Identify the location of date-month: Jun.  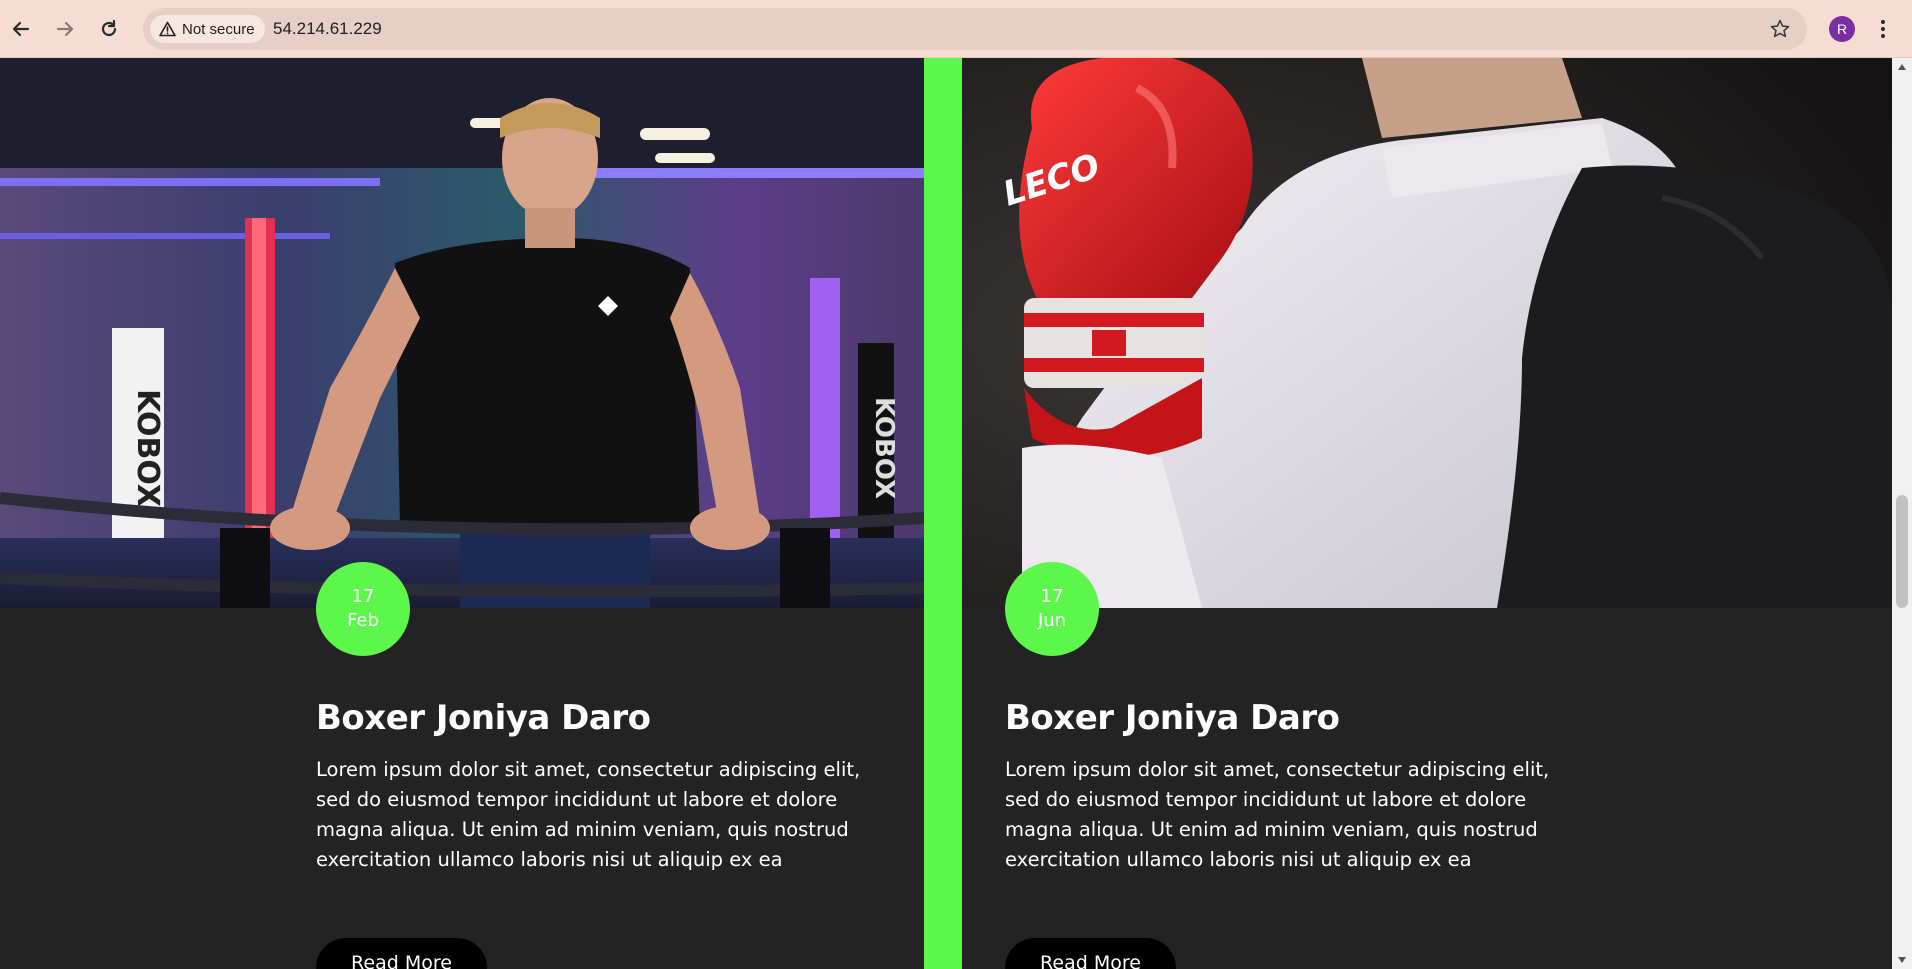
(1052, 620).